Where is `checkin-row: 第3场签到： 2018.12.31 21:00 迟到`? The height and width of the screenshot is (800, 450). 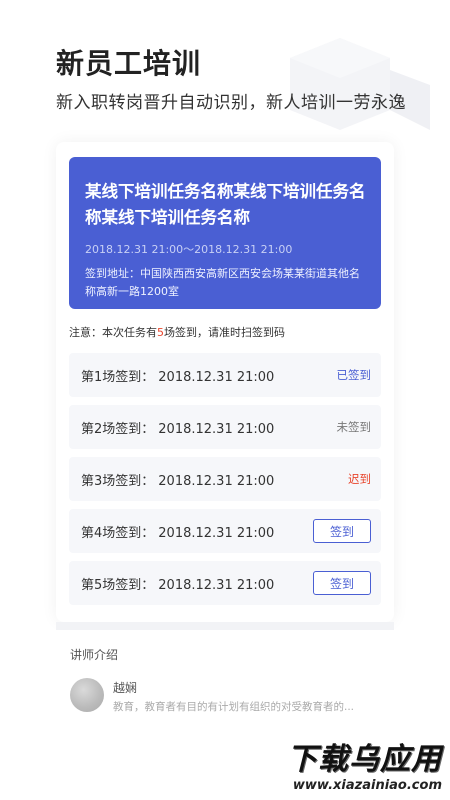
checkin-row: 第3场签到： 2018.12.31 21:00 迟到 is located at coordinates (225, 479).